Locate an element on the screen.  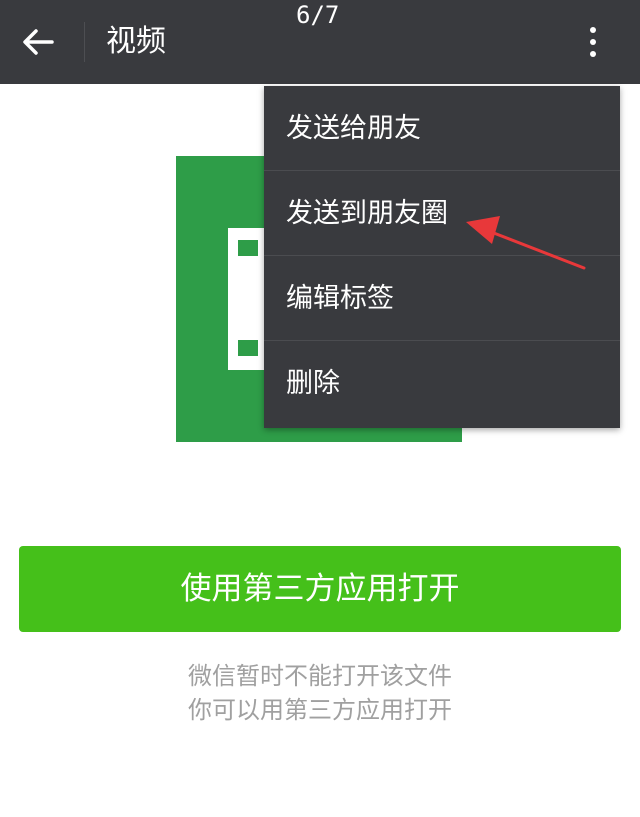
back-arrow-icon is located at coordinates (38, 42).